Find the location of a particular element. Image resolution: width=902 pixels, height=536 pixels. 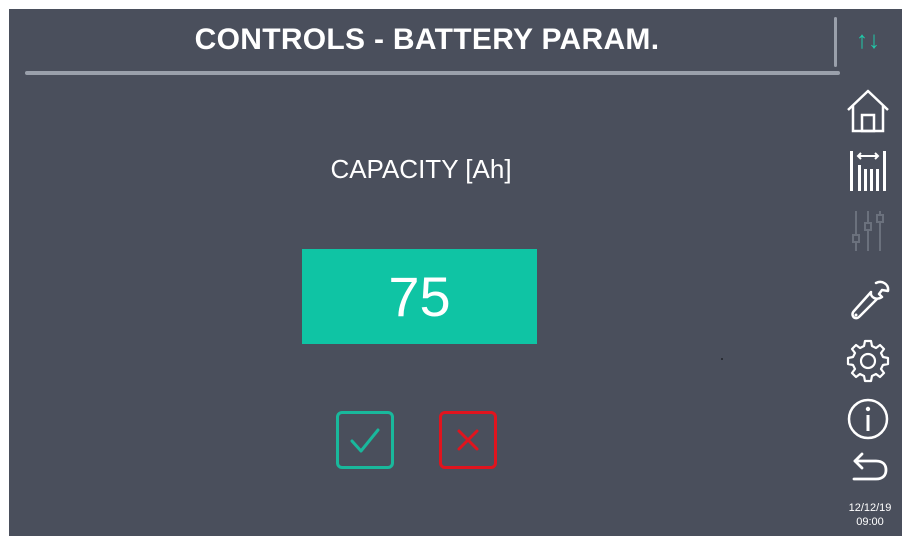

up-down-arrows-icon: ↑↓ is located at coordinates (868, 41).